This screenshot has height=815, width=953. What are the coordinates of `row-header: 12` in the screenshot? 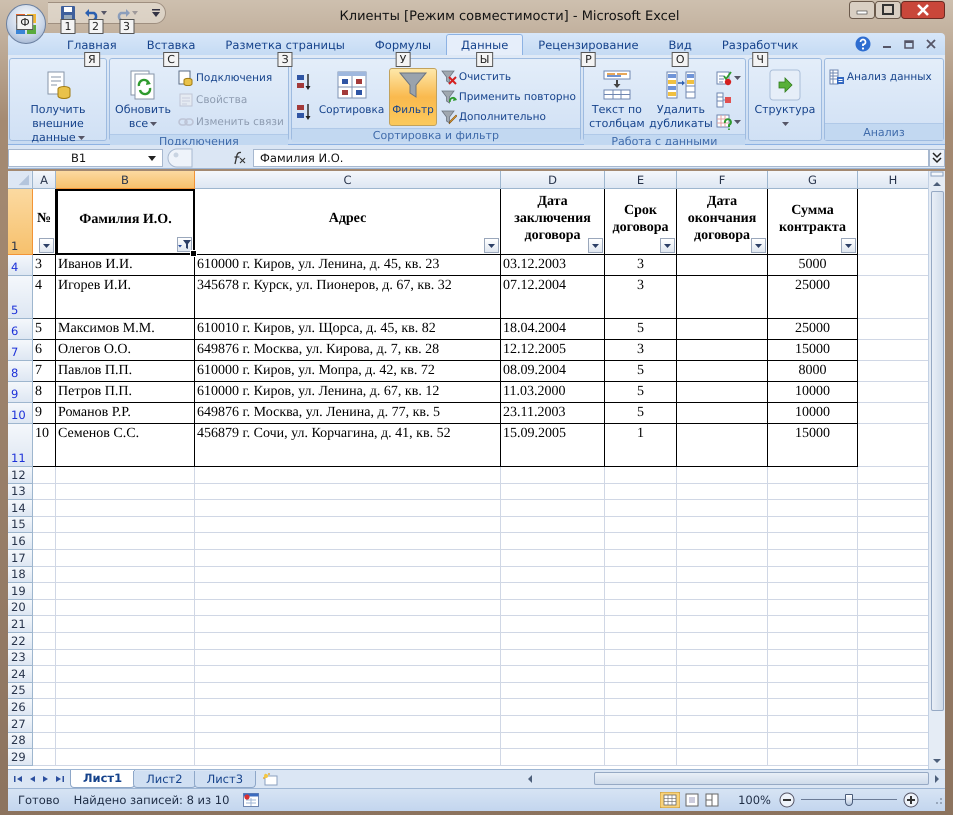 It's located at (20, 475).